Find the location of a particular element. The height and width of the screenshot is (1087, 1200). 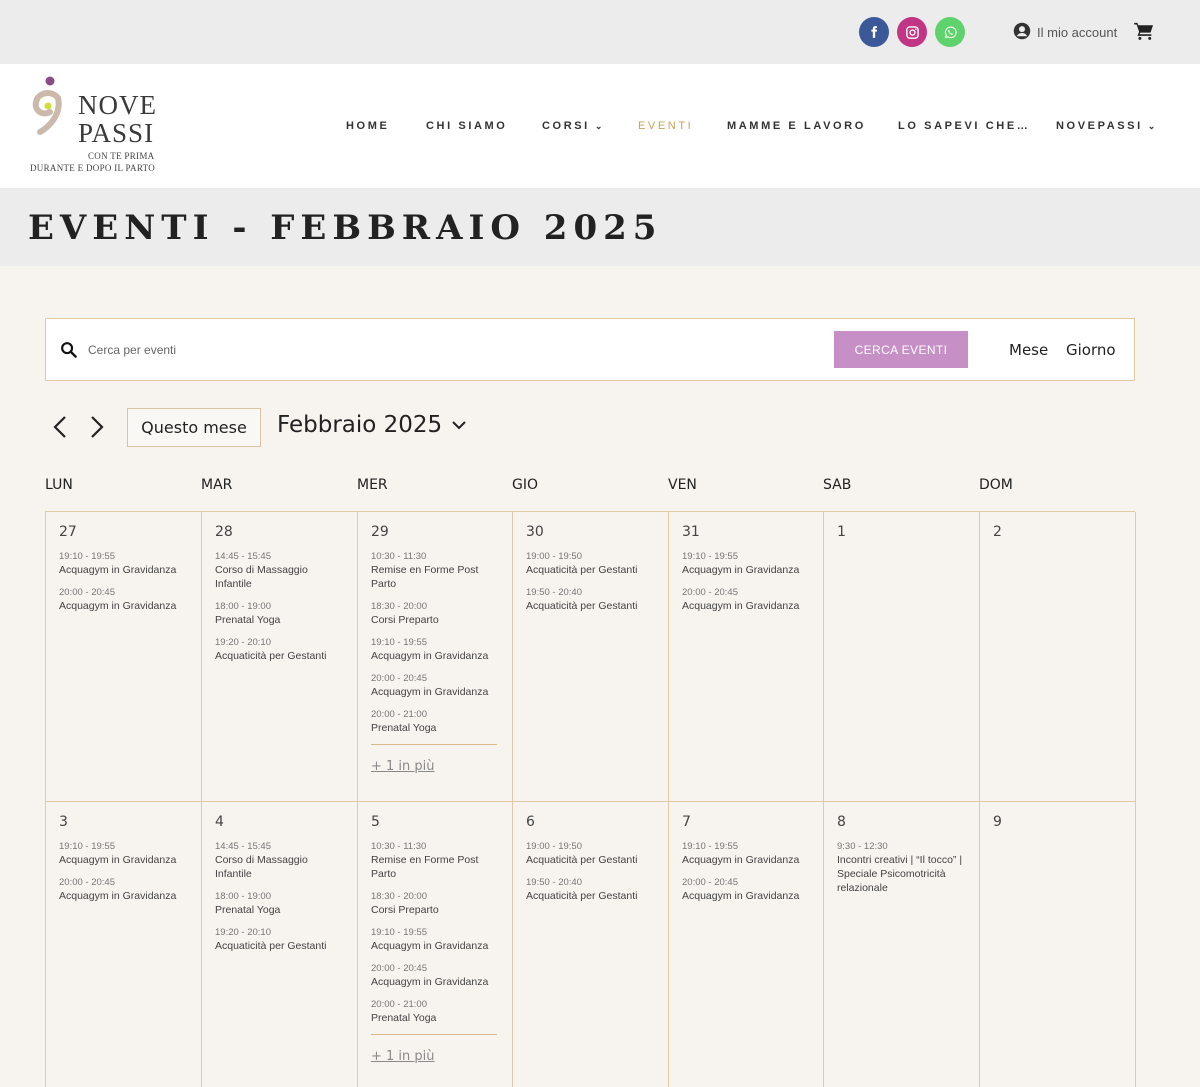

day-number: 3 is located at coordinates (63, 822).